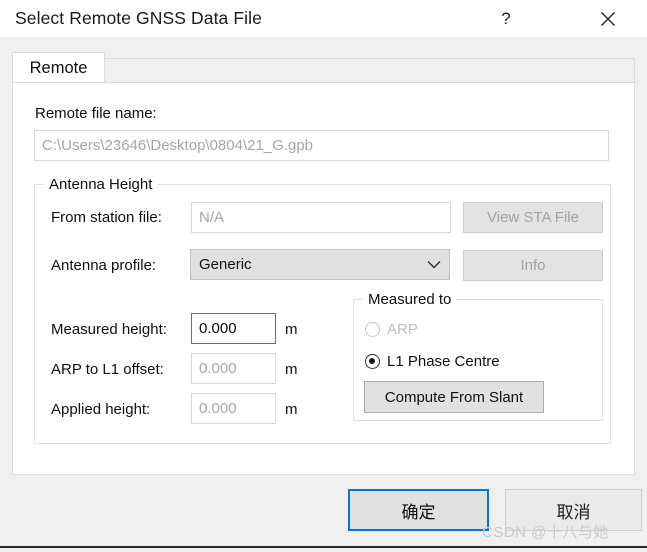  I want to click on radio-l1-phase-centre: L1 Phase Centre, so click(432, 361).